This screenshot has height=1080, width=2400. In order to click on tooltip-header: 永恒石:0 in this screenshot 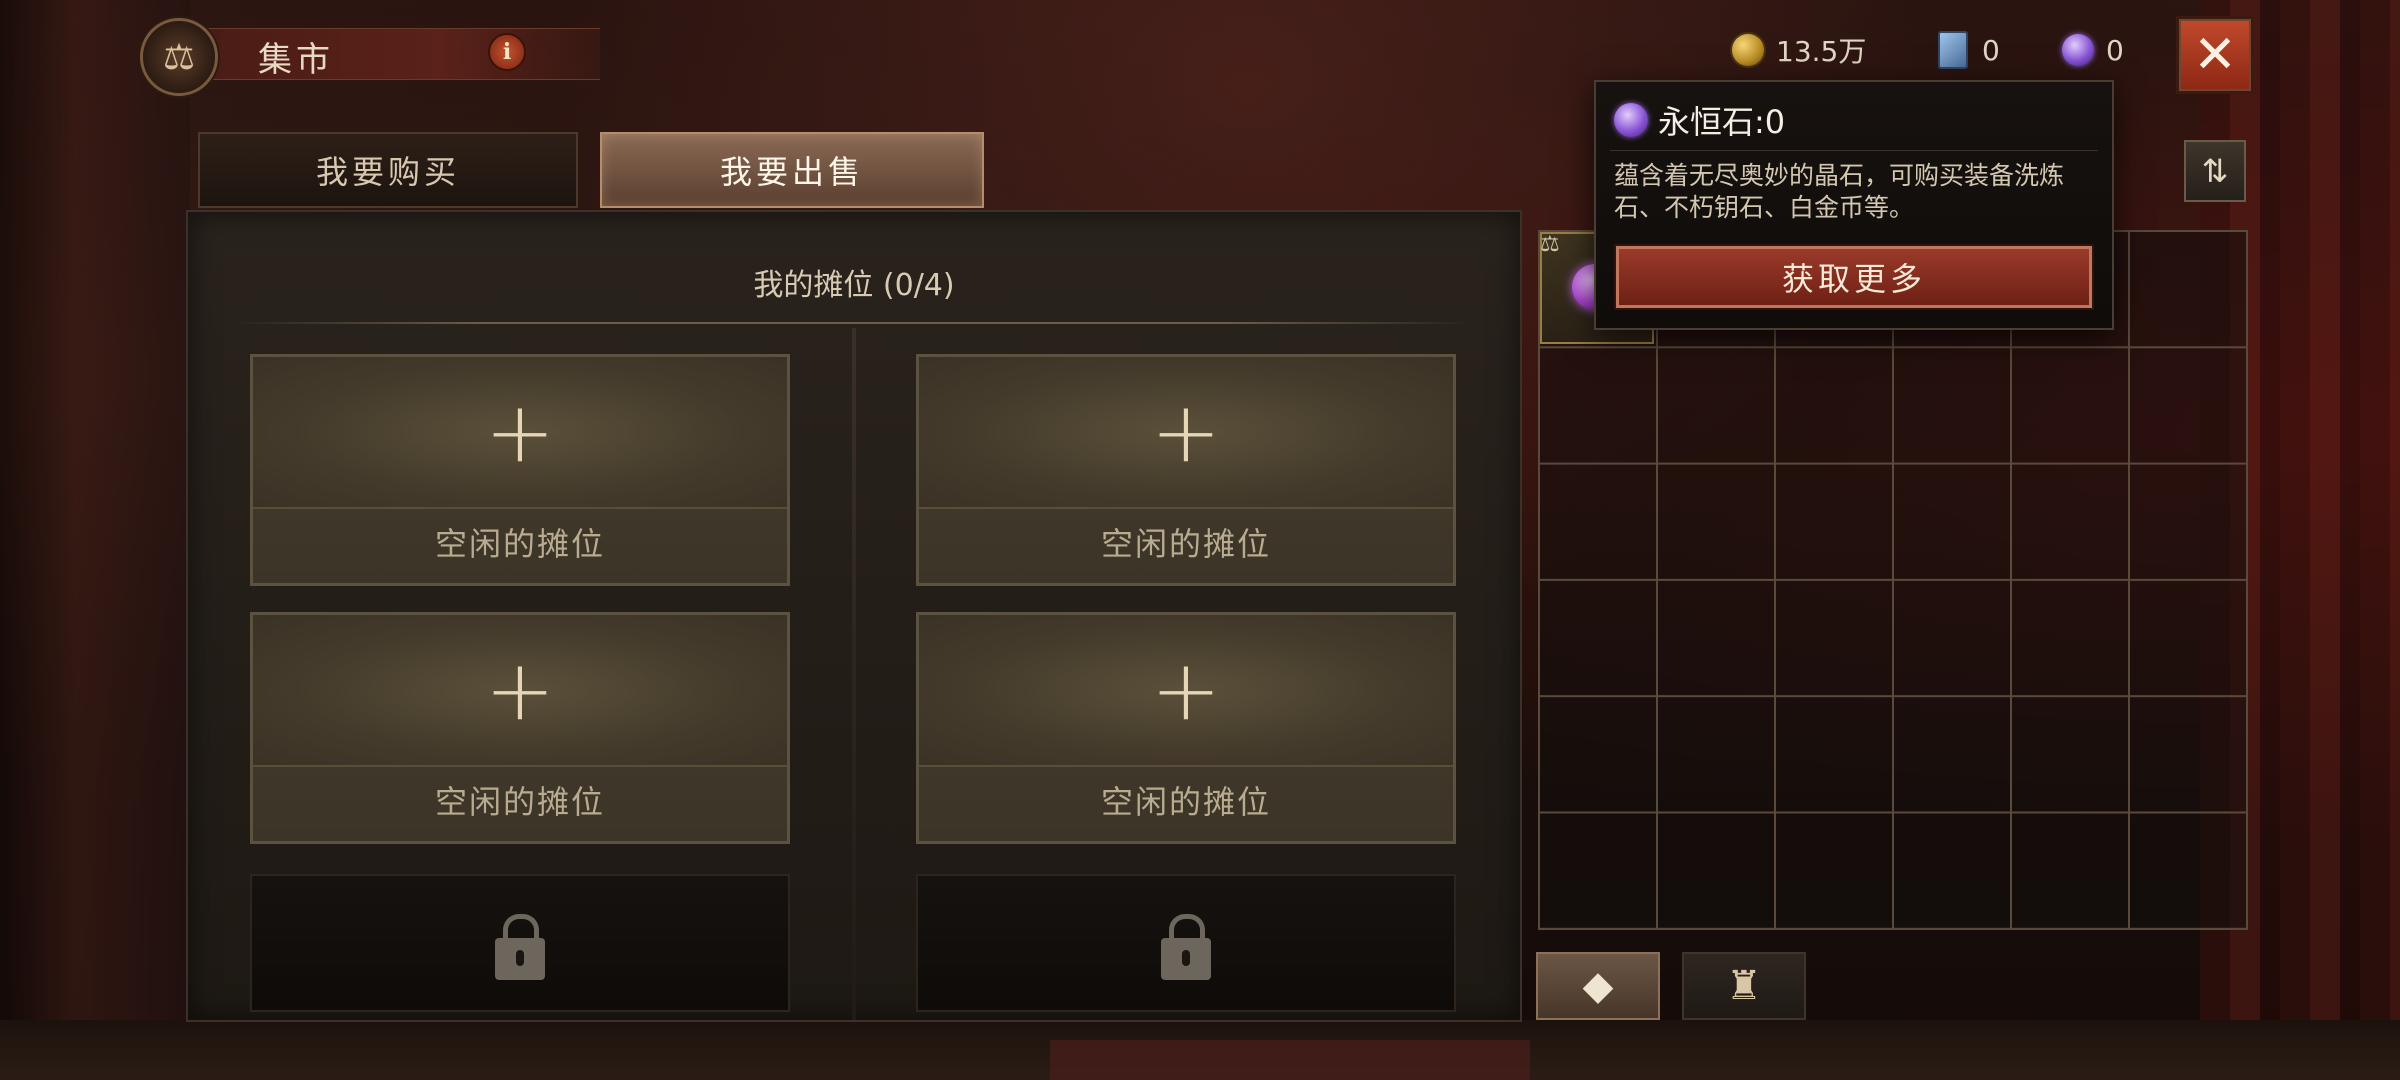, I will do `click(1699, 120)`.